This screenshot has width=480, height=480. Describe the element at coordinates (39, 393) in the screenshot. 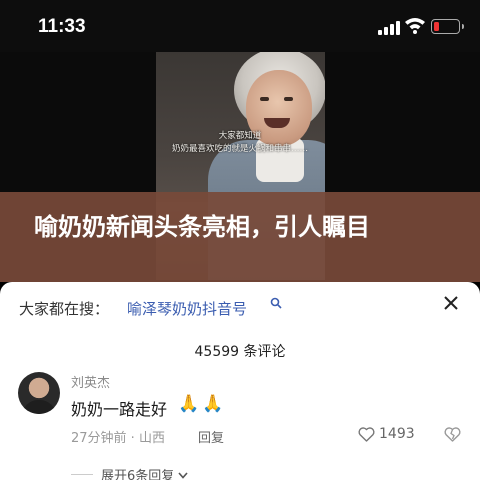

I see `avatar` at that location.